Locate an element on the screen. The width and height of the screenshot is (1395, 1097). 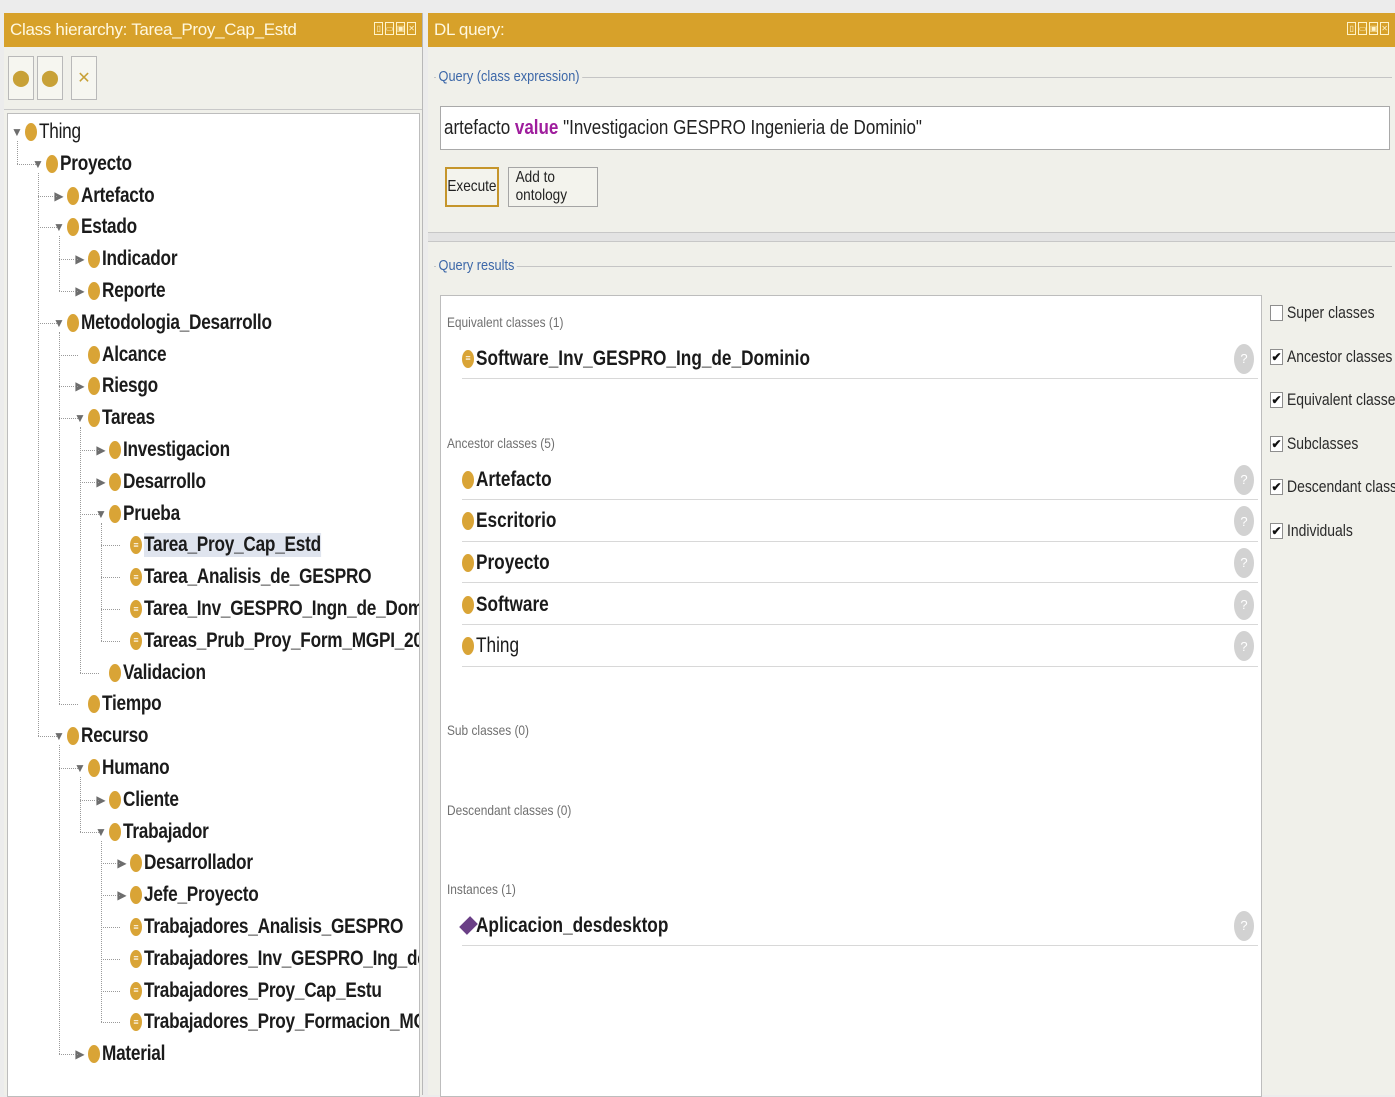
dl-query-titlebar: DL query: ▯ ▭ ▣ ✕ is located at coordinates (911, 30).